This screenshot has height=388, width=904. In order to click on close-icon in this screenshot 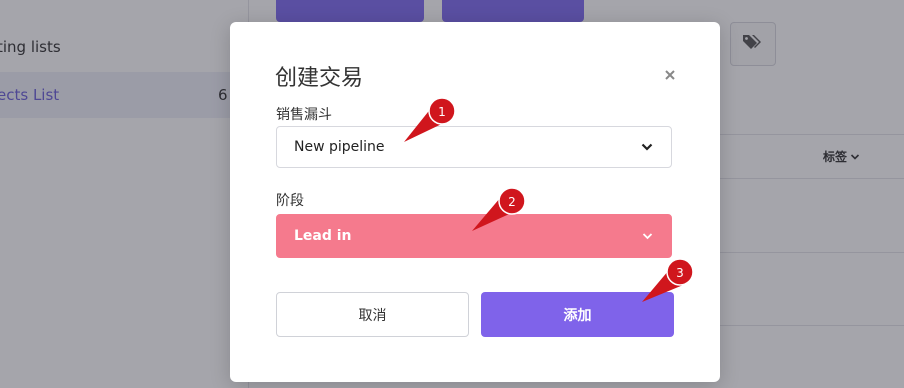, I will do `click(670, 74)`.